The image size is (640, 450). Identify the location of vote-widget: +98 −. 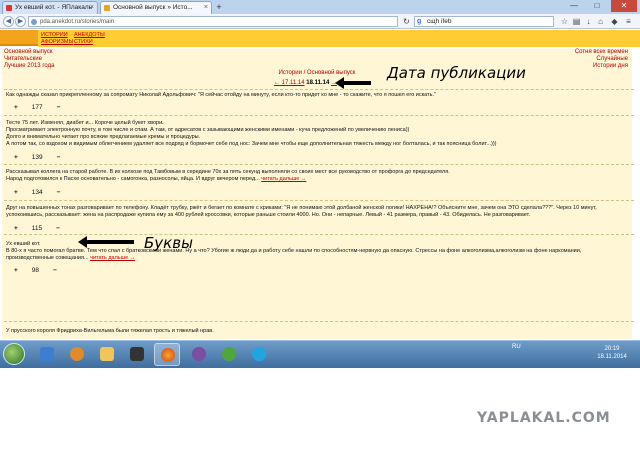
(35, 270).